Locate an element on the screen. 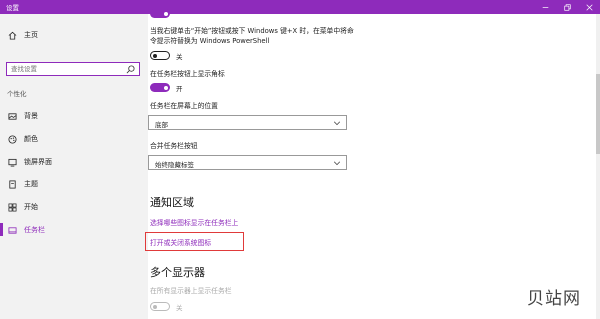  powershell-text-line2: 令提示符替换为 Windows PowerShell is located at coordinates (210, 41).